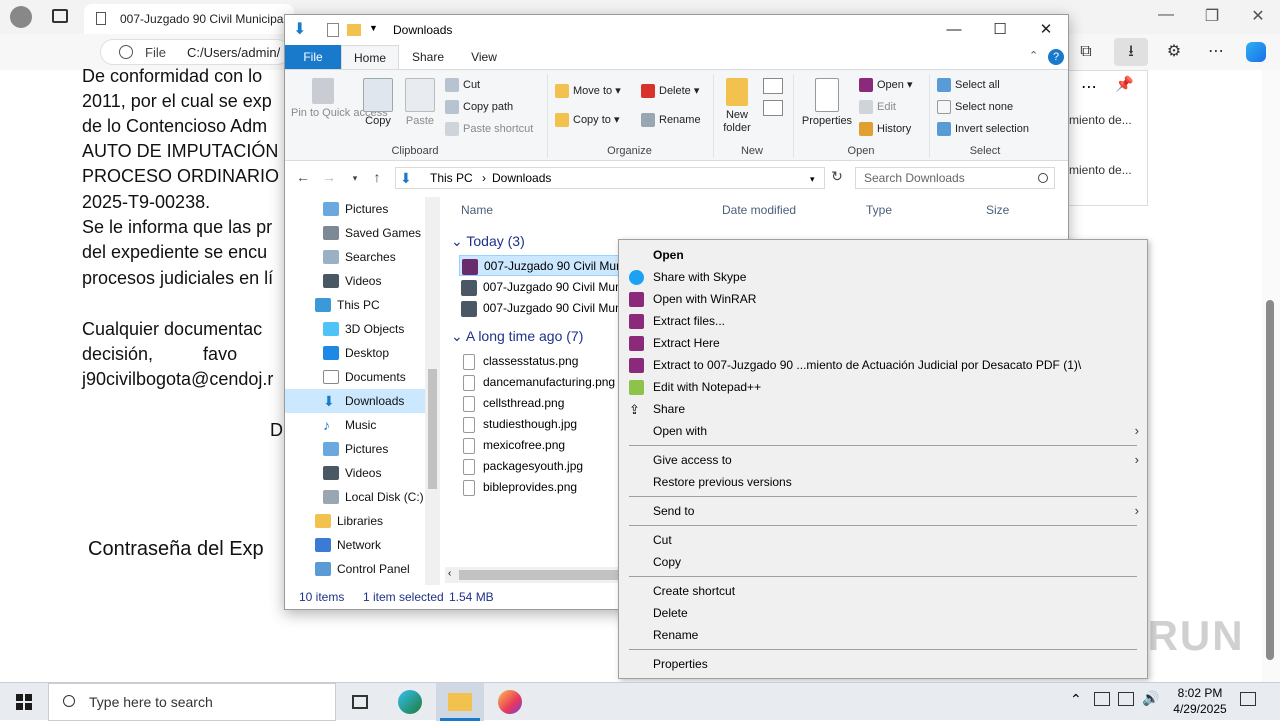  What do you see at coordinates (883, 511) in the screenshot?
I see `menu-item-send-to: Send to ›` at bounding box center [883, 511].